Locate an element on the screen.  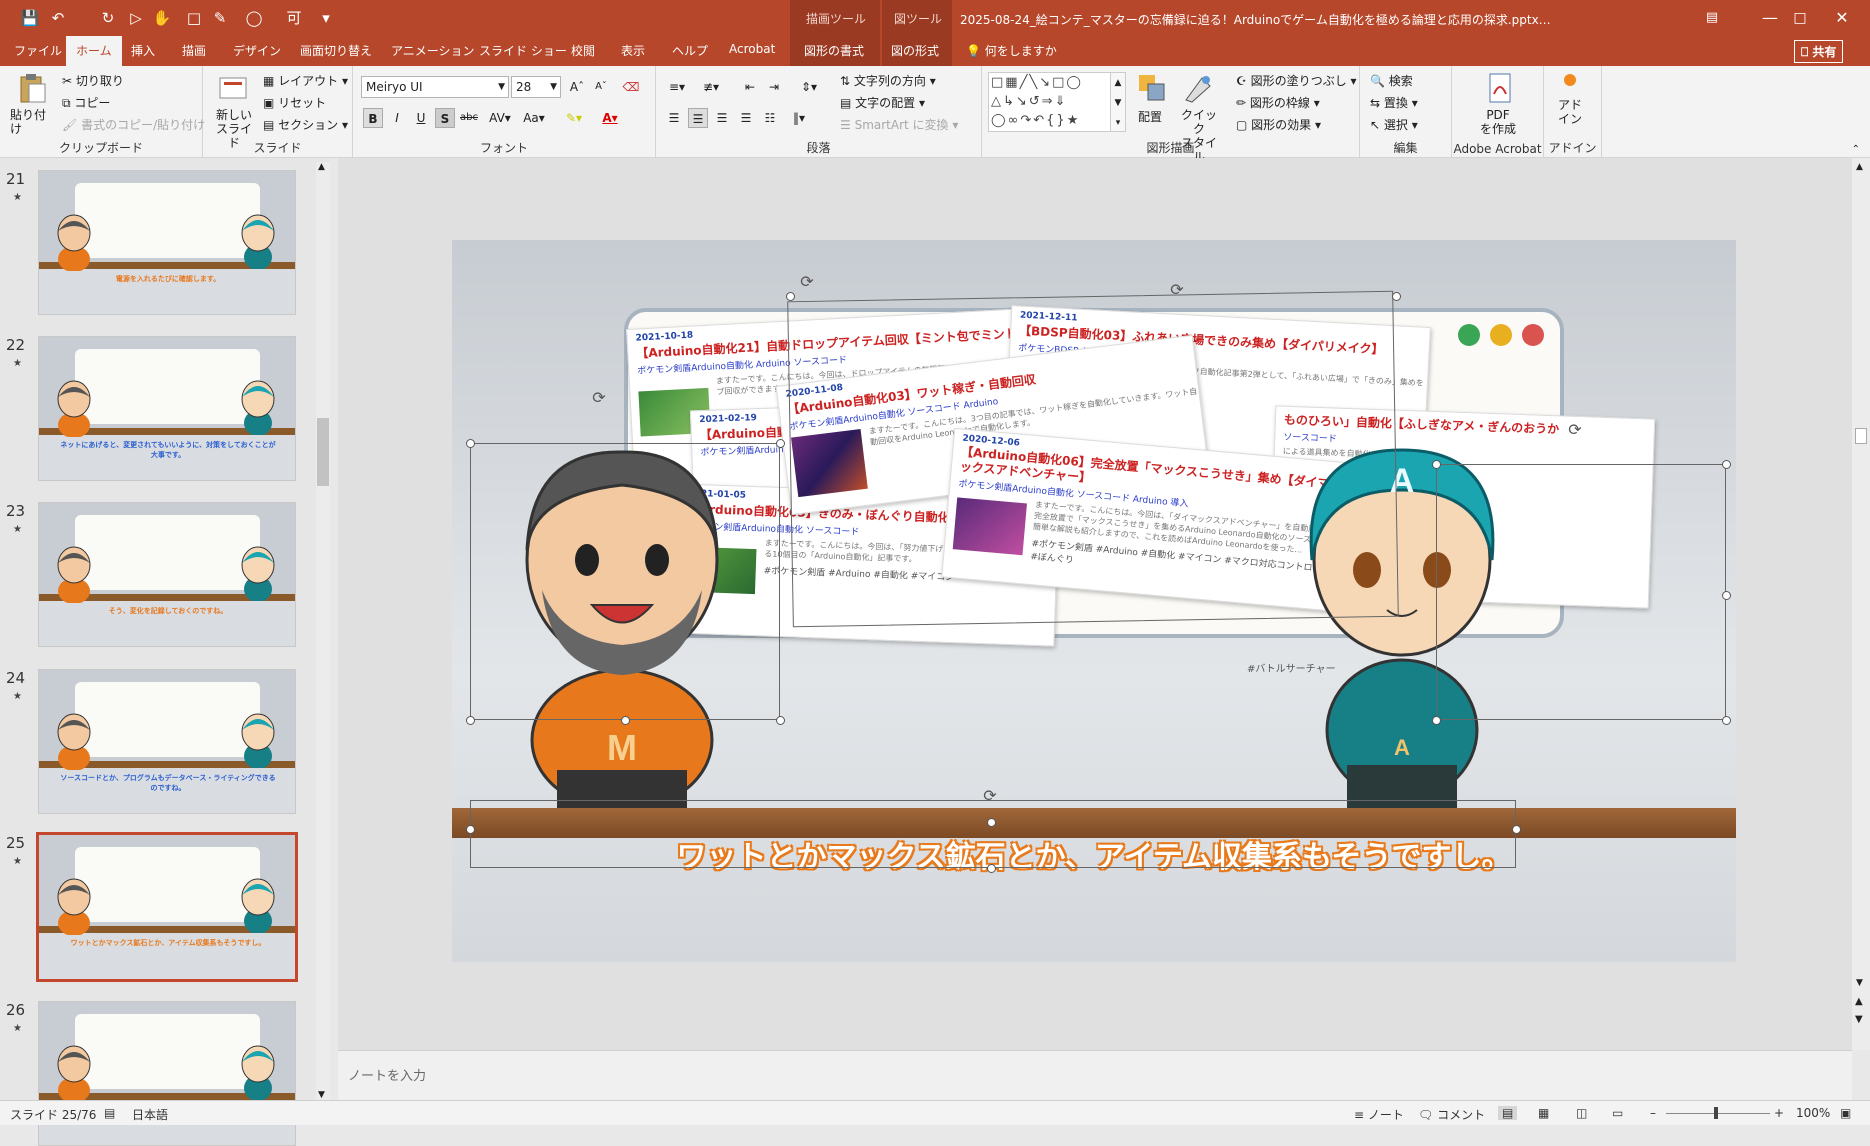
collapse-ribbon-icon: ⌃ is located at coordinates (1856, 149).